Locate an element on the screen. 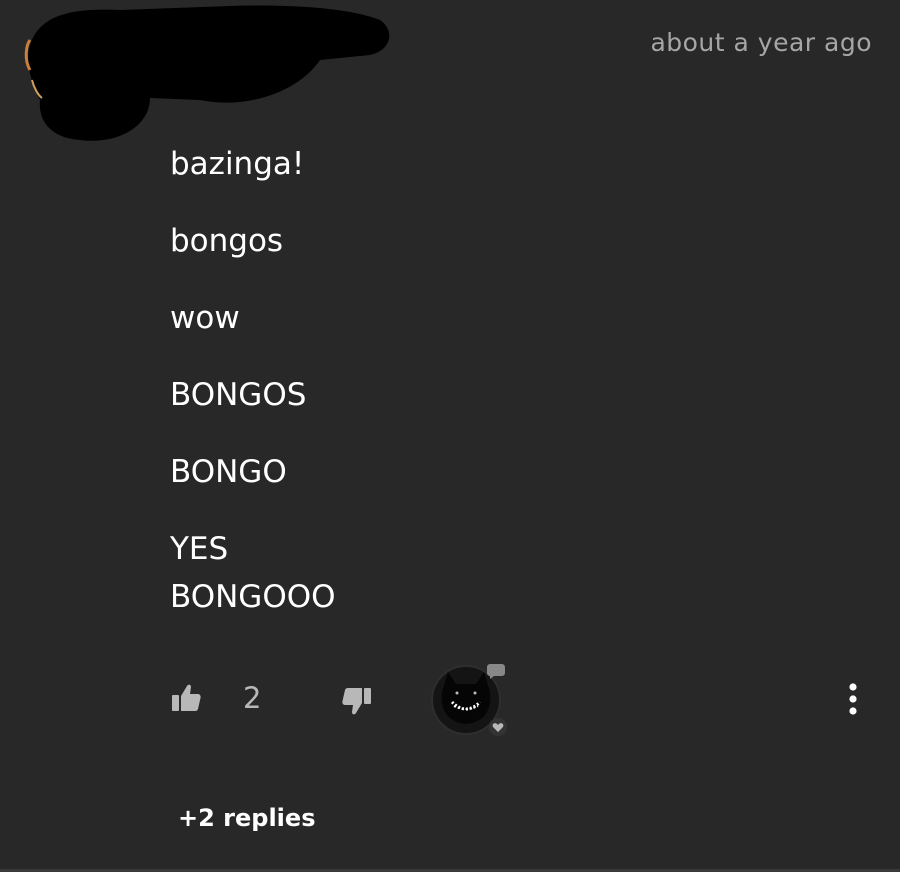 Image resolution: width=900 pixels, height=872 pixels. comment-line: BONGO is located at coordinates (228, 472).